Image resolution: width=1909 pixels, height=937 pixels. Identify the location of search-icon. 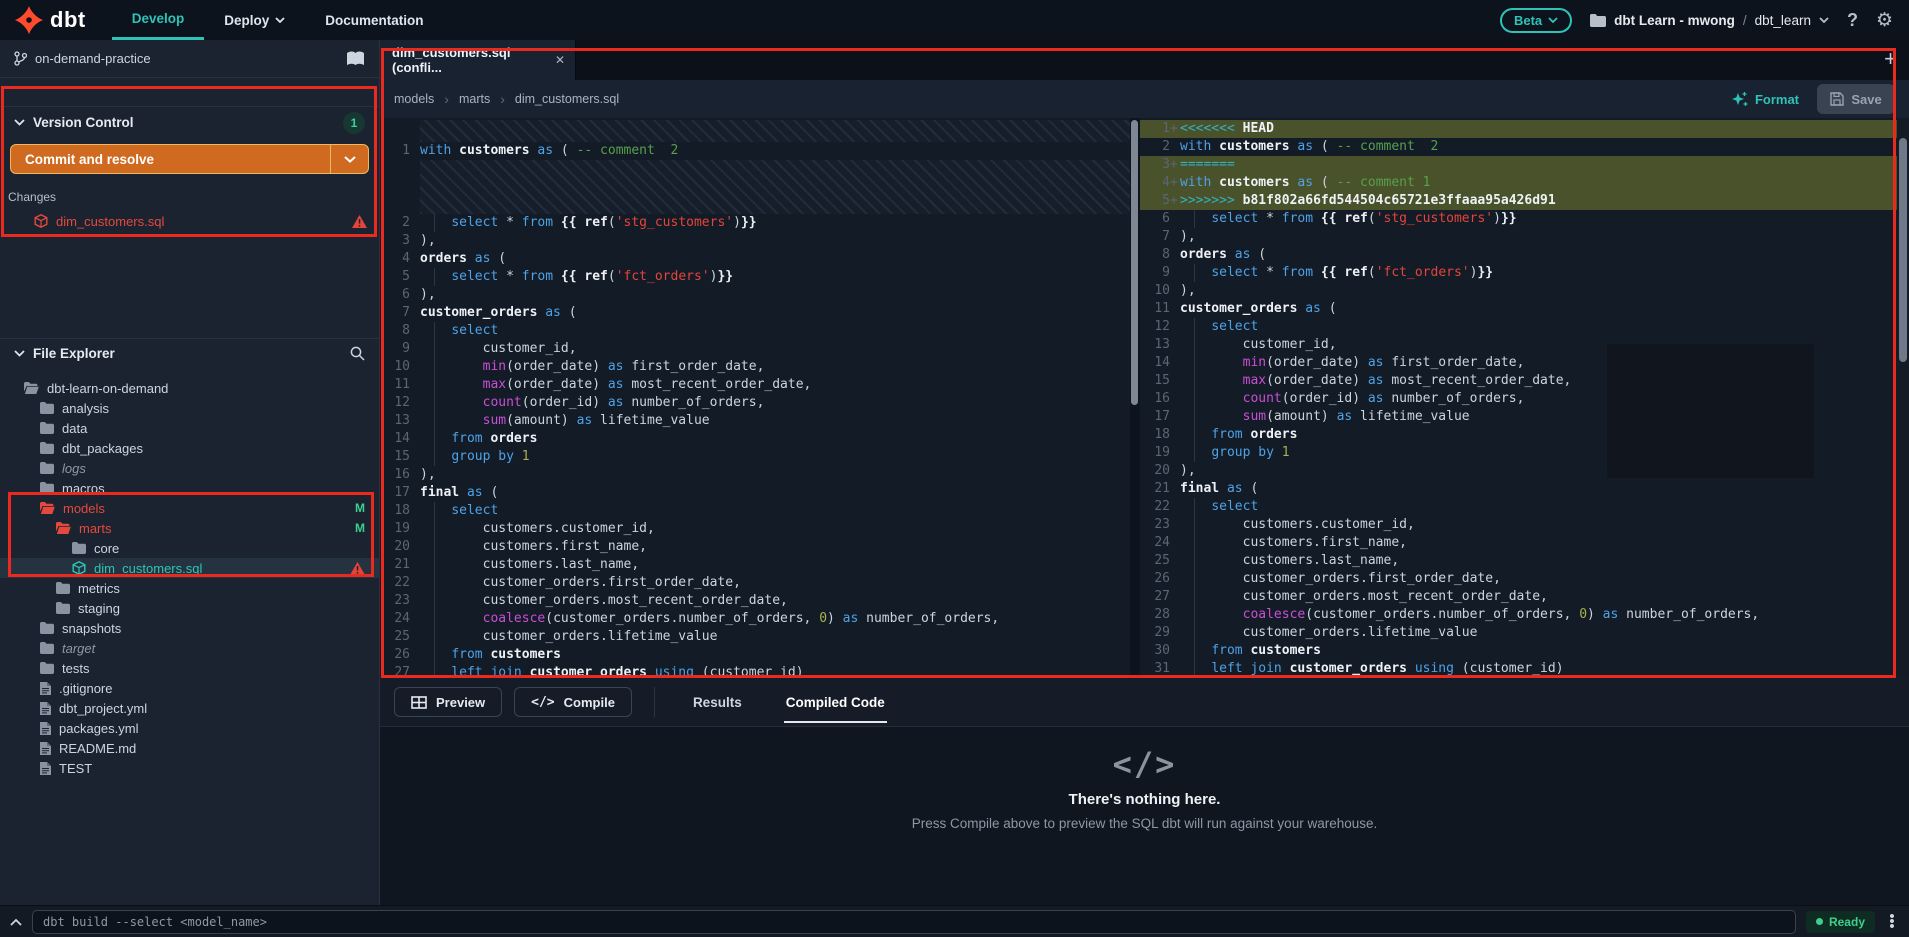
(357, 353).